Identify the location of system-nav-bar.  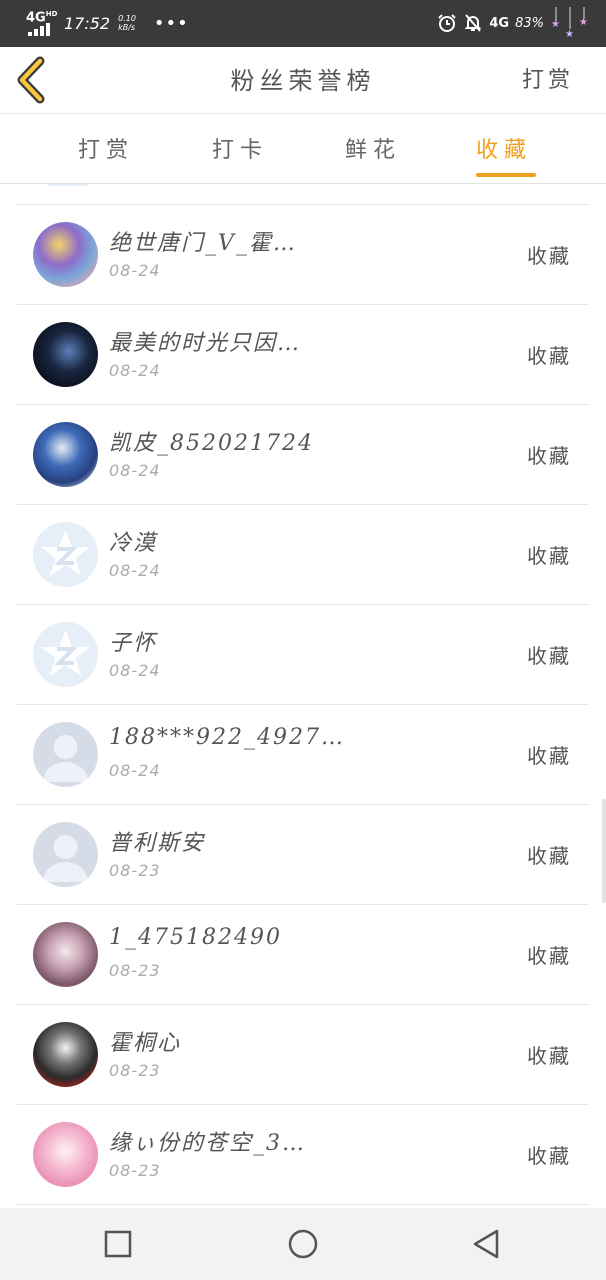
(303, 1244).